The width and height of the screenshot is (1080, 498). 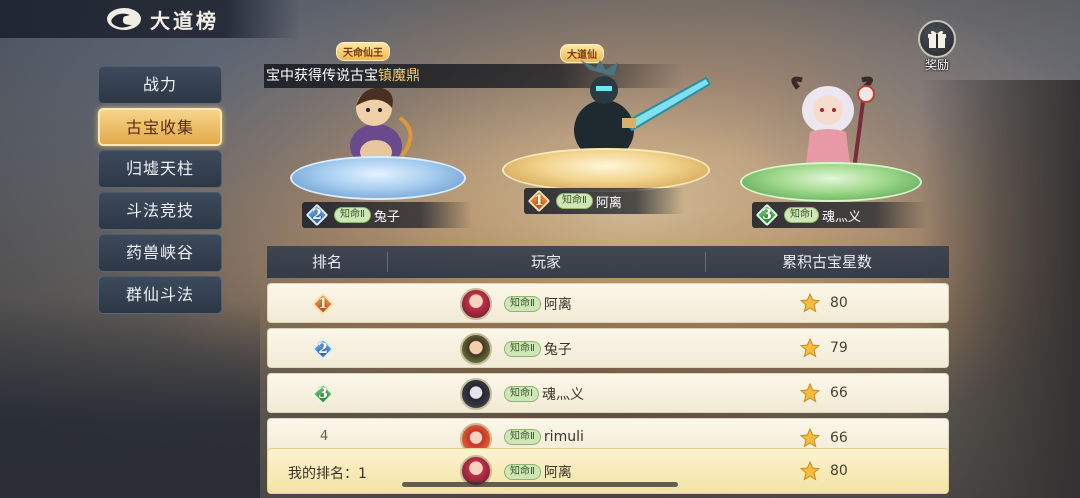 I want to click on rank-number: 4, so click(x=324, y=436).